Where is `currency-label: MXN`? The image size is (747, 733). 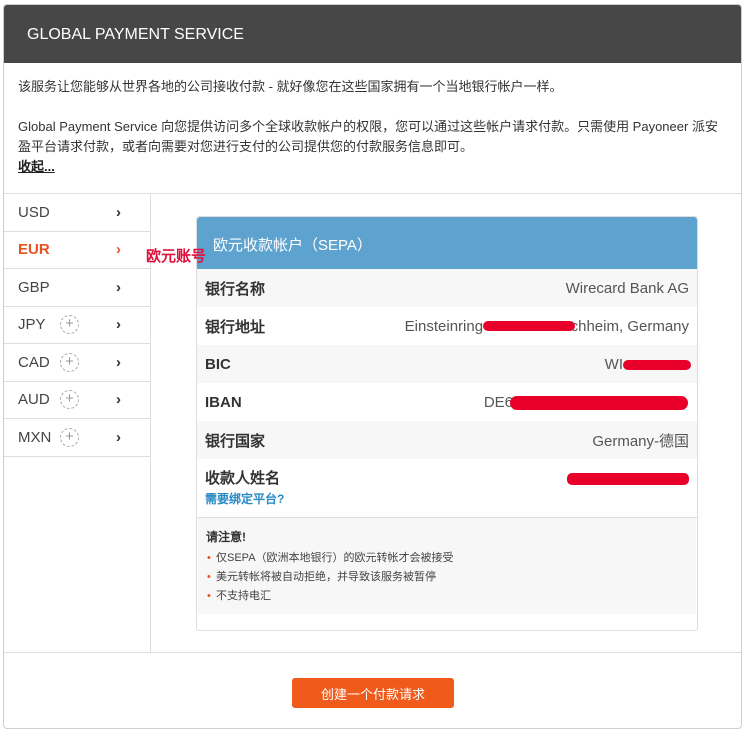 currency-label: MXN is located at coordinates (35, 437).